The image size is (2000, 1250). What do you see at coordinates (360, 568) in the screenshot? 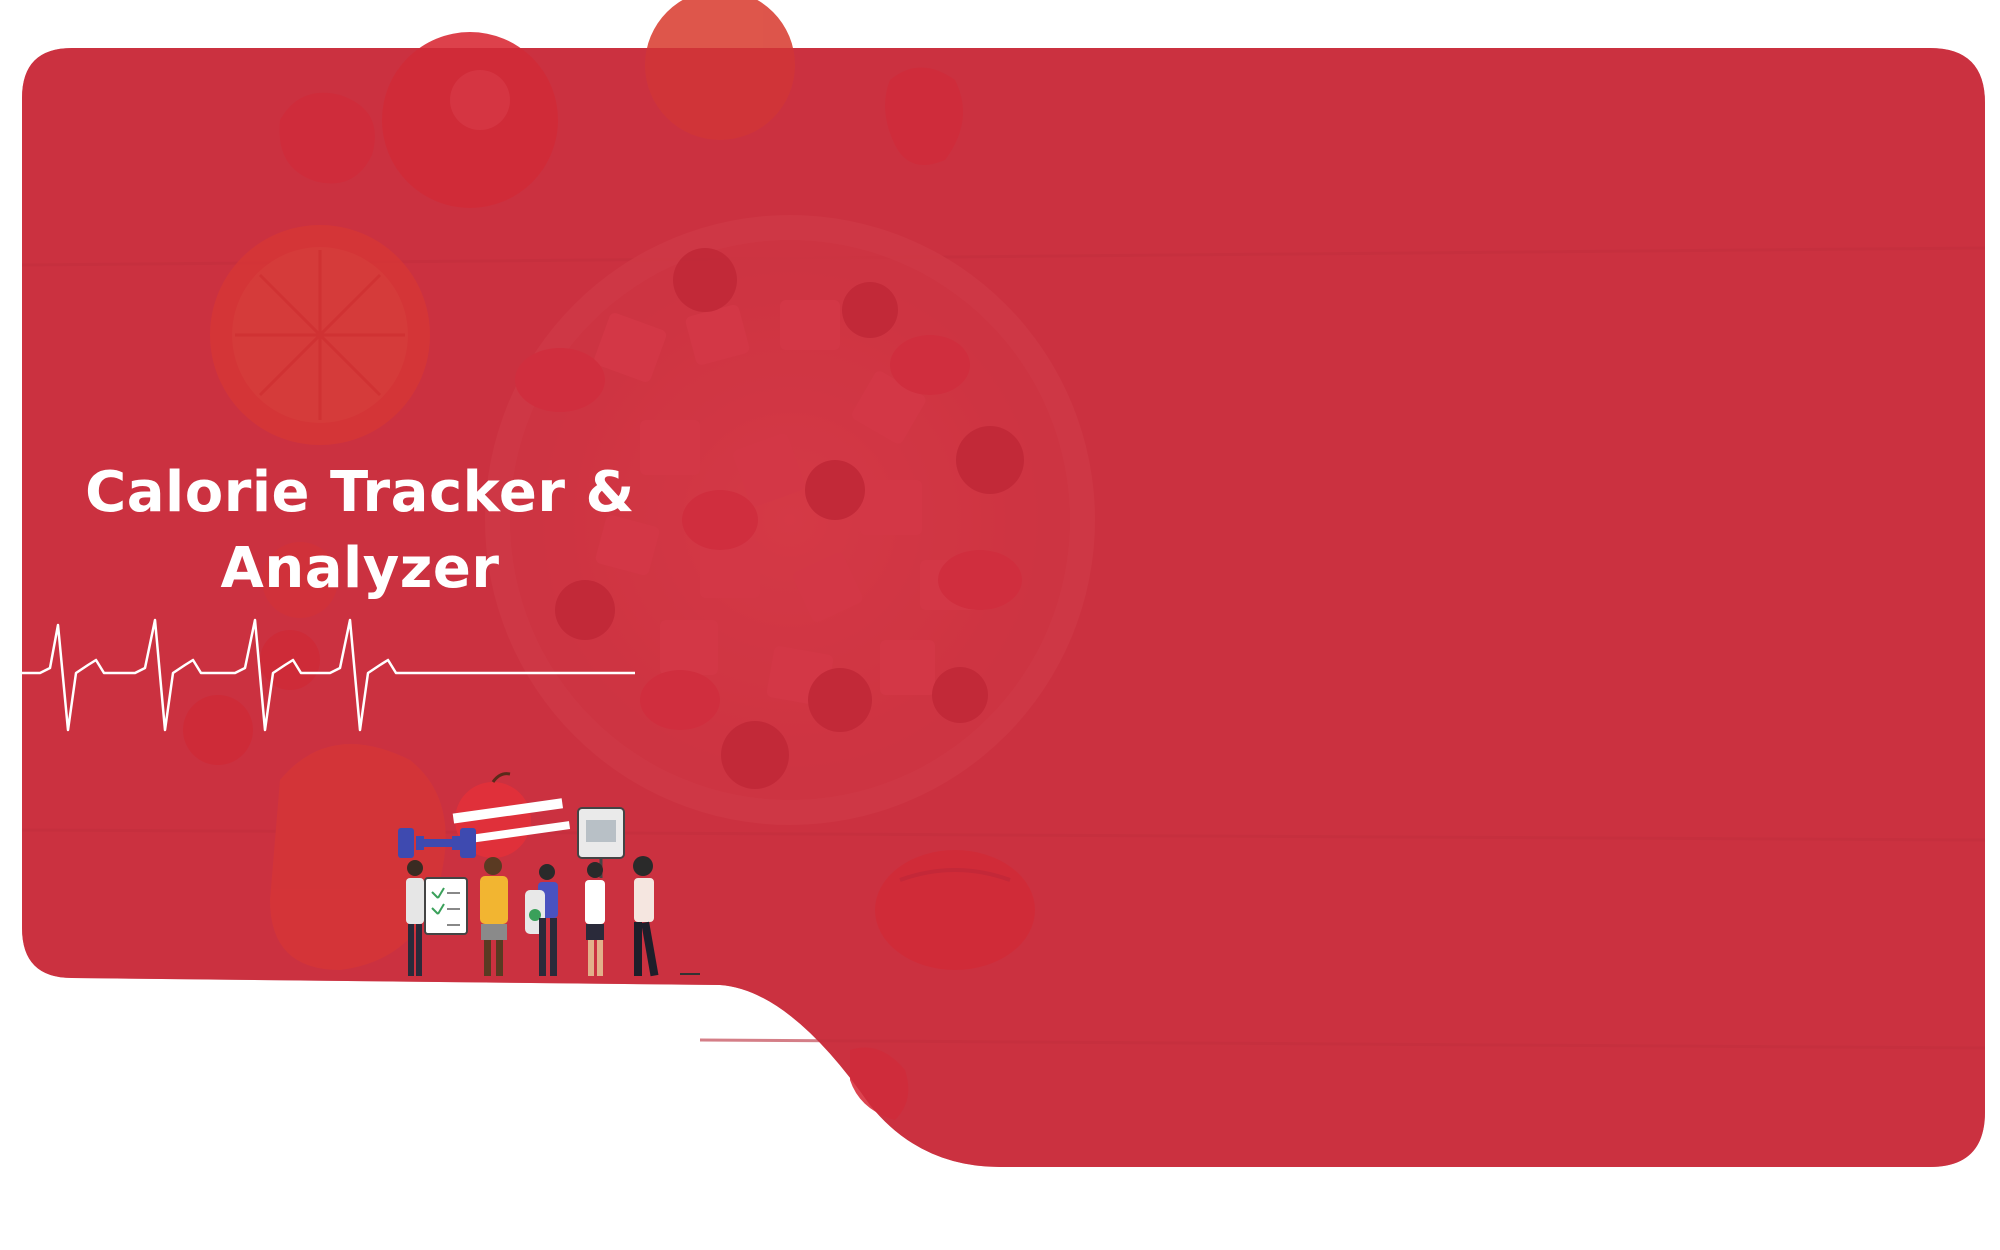
I see `title-line-2: Analyzer` at bounding box center [360, 568].